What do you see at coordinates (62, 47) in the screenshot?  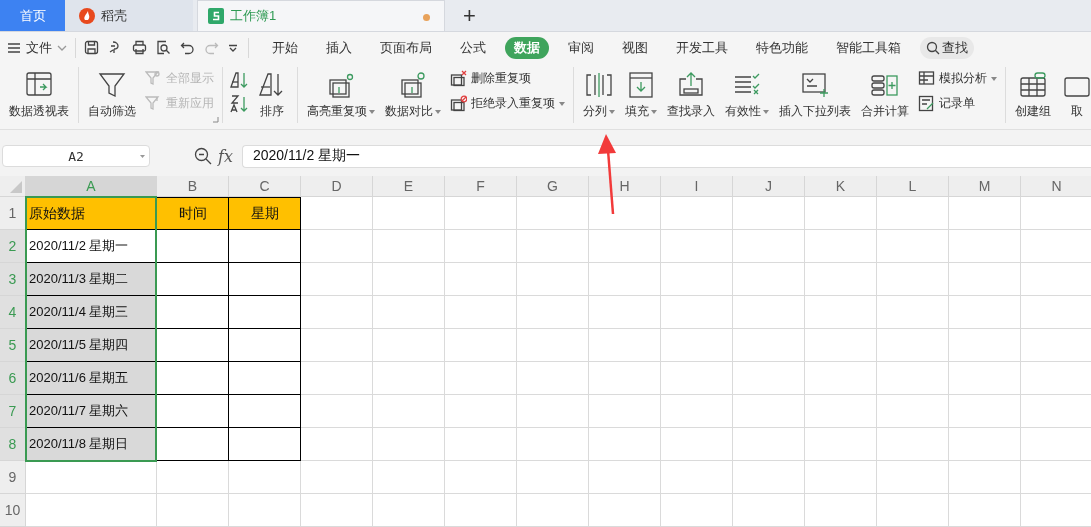 I see `chevron-down-icon` at bounding box center [62, 47].